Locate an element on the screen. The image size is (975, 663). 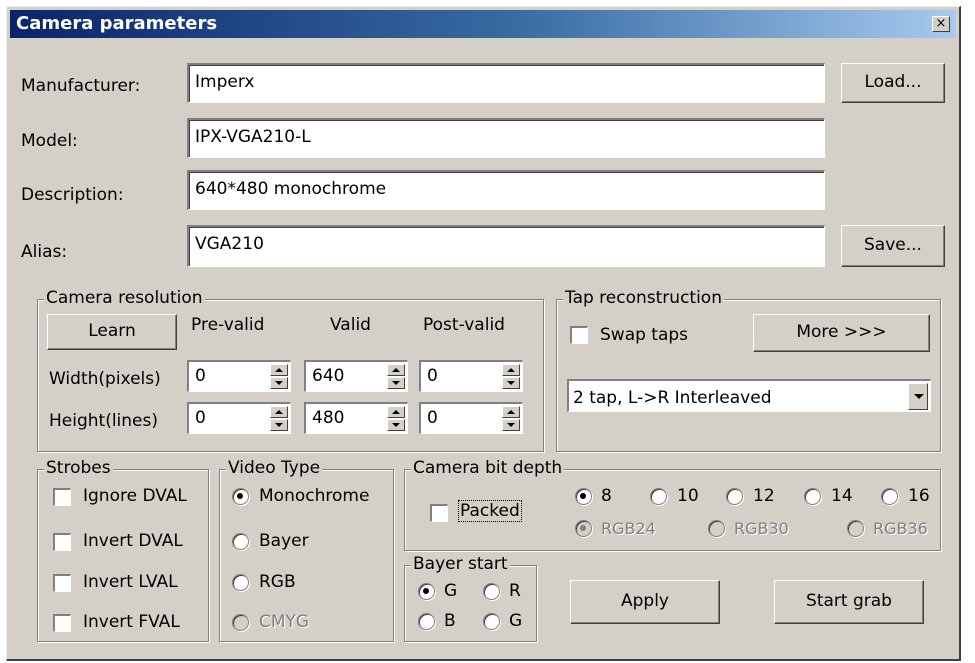
more-button: More >>> is located at coordinates (841, 333).